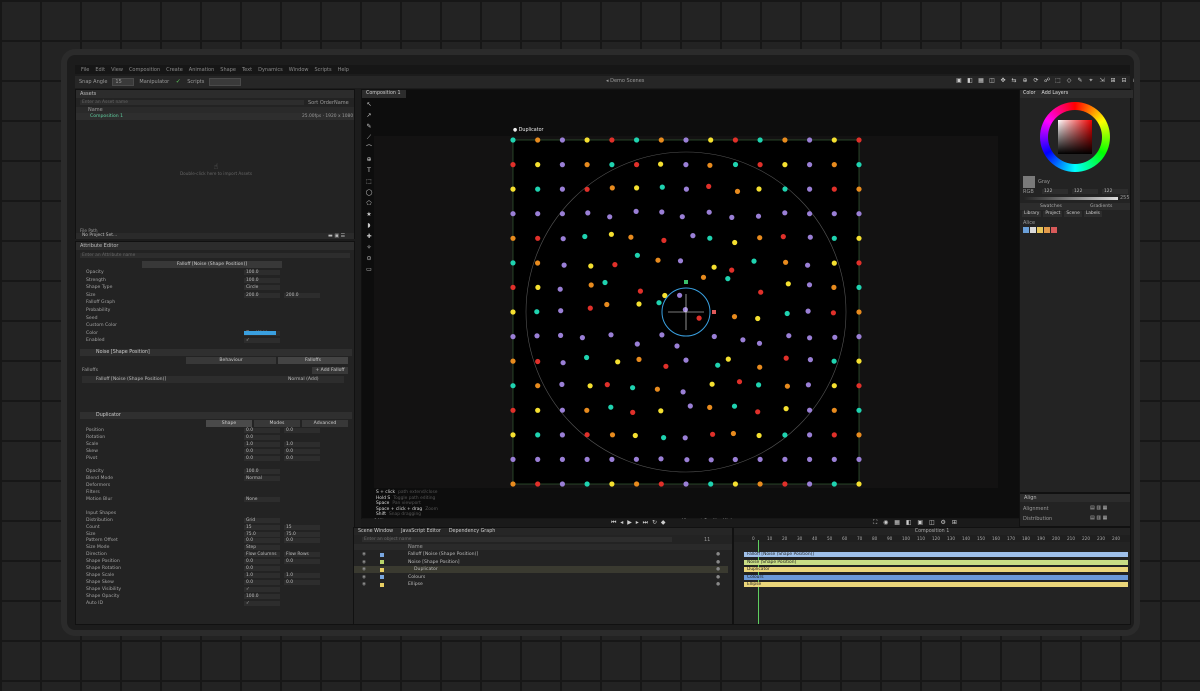 Image resolution: width=1200 pixels, height=691 pixels. What do you see at coordinates (262, 548) in the screenshot?
I see `attribute-value-field: Step` at bounding box center [262, 548].